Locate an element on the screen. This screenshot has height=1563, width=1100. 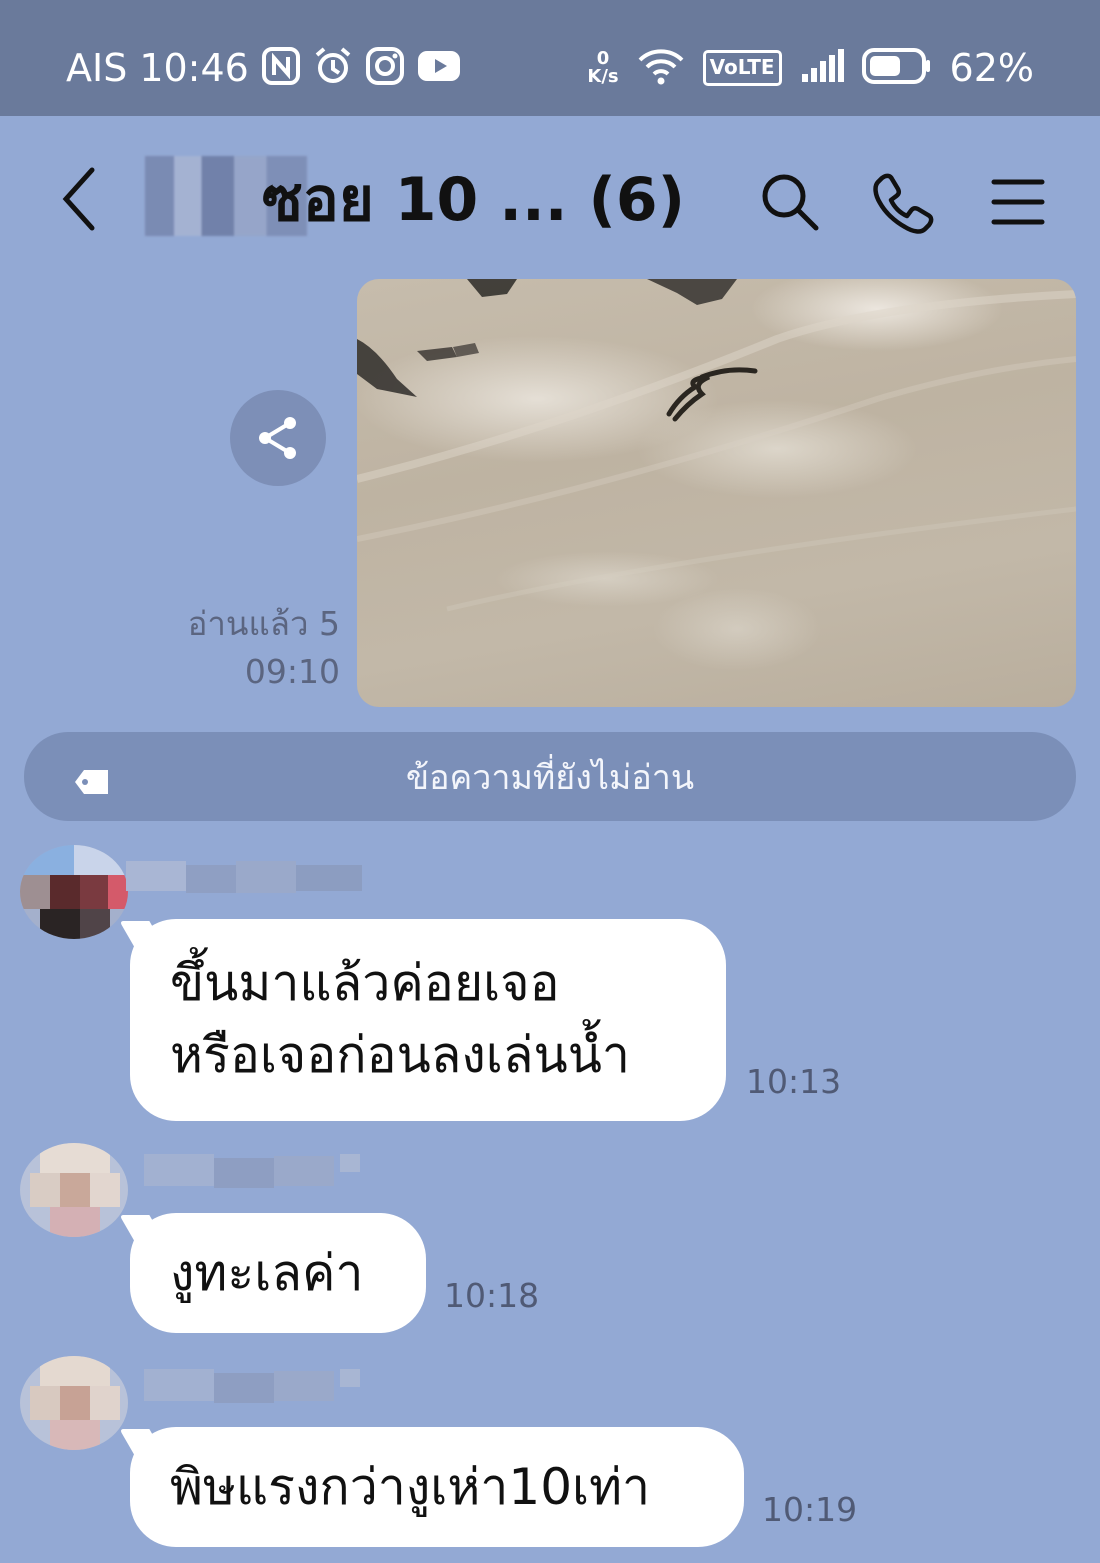
message-text-line: หรือเจอก่อนลงเล่นน้ำ is located at coordinates (400, 1055).